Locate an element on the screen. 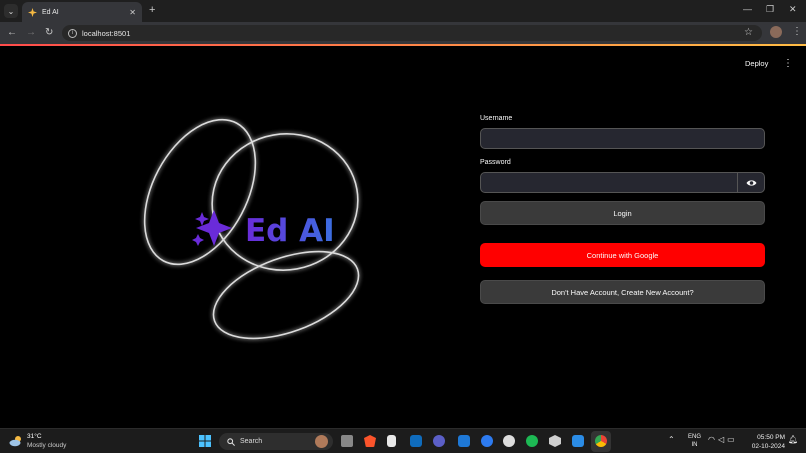 The width and height of the screenshot is (806, 453). vscode-icon is located at coordinates (578, 441).